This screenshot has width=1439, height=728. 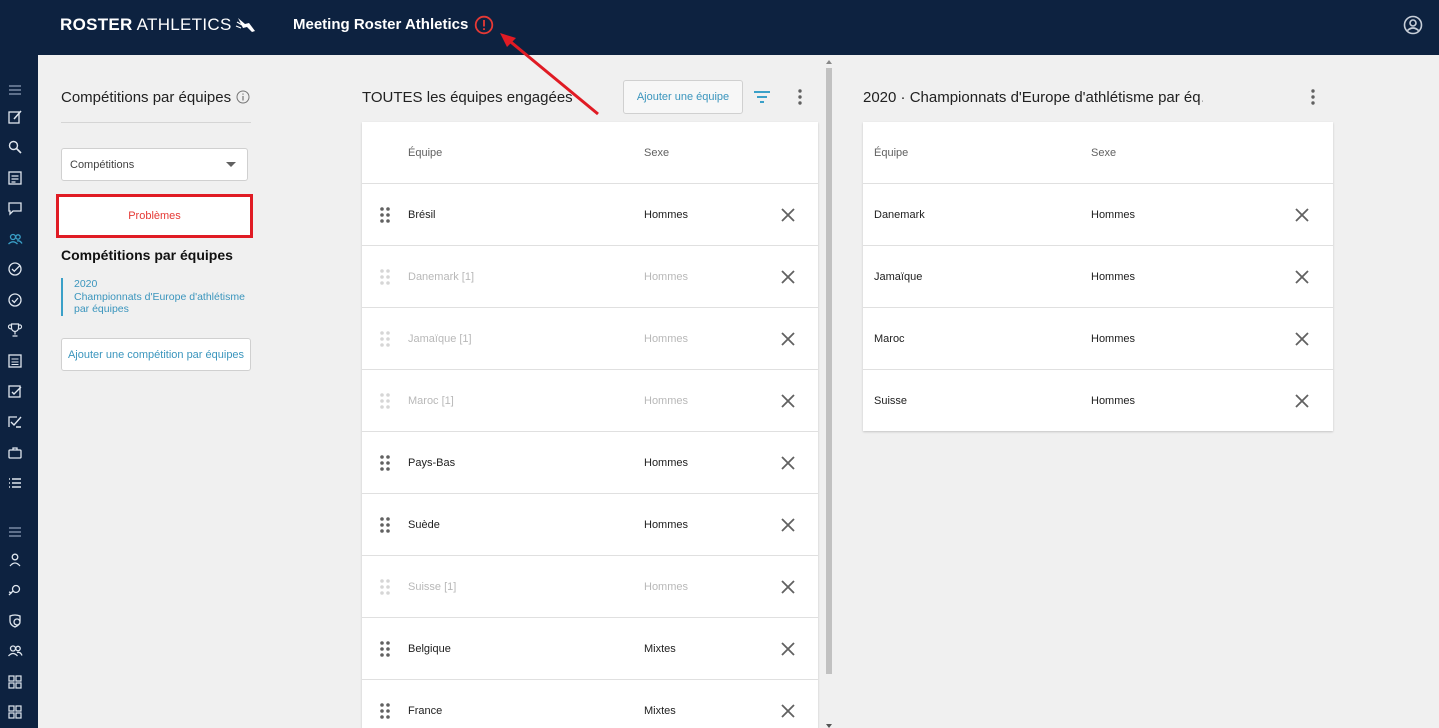 What do you see at coordinates (243, 97) in the screenshot?
I see `info-icon` at bounding box center [243, 97].